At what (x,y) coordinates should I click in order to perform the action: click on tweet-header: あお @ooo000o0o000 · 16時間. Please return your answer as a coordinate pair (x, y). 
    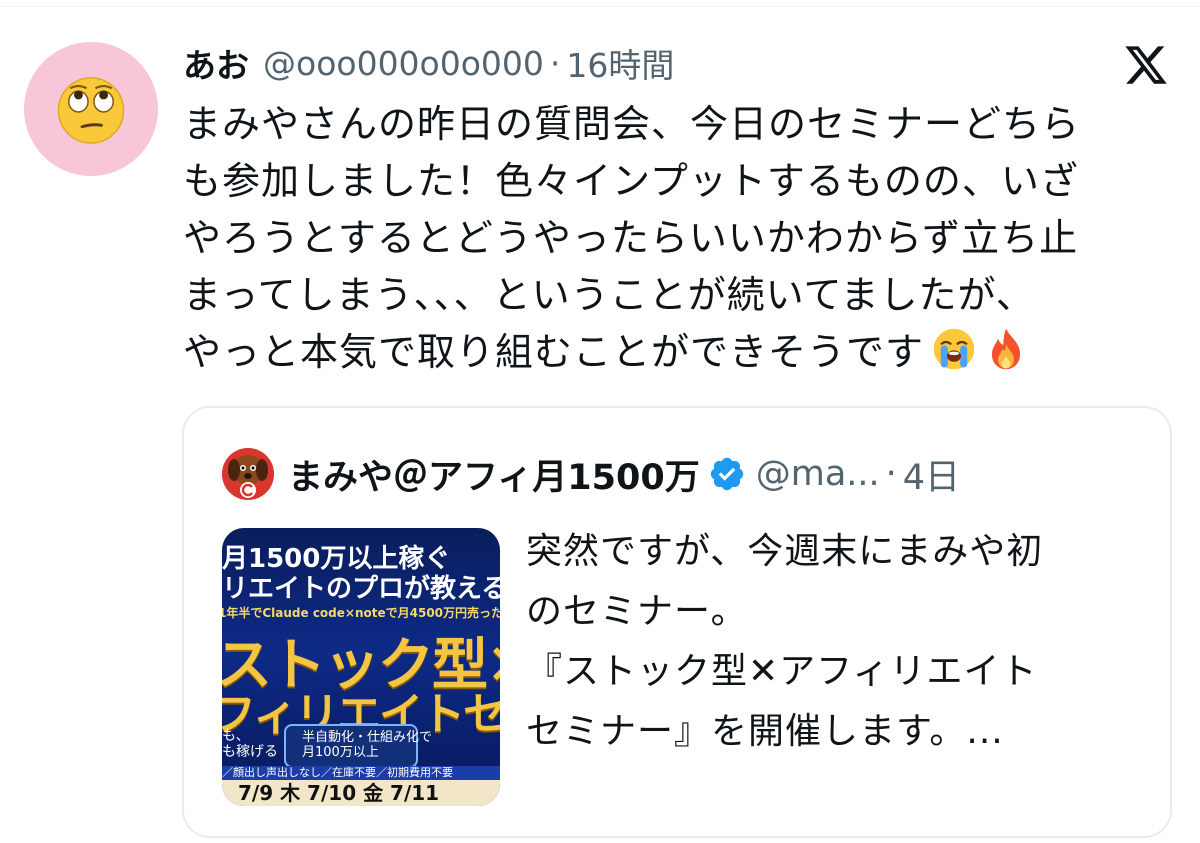
    Looking at the image, I should click on (428, 63).